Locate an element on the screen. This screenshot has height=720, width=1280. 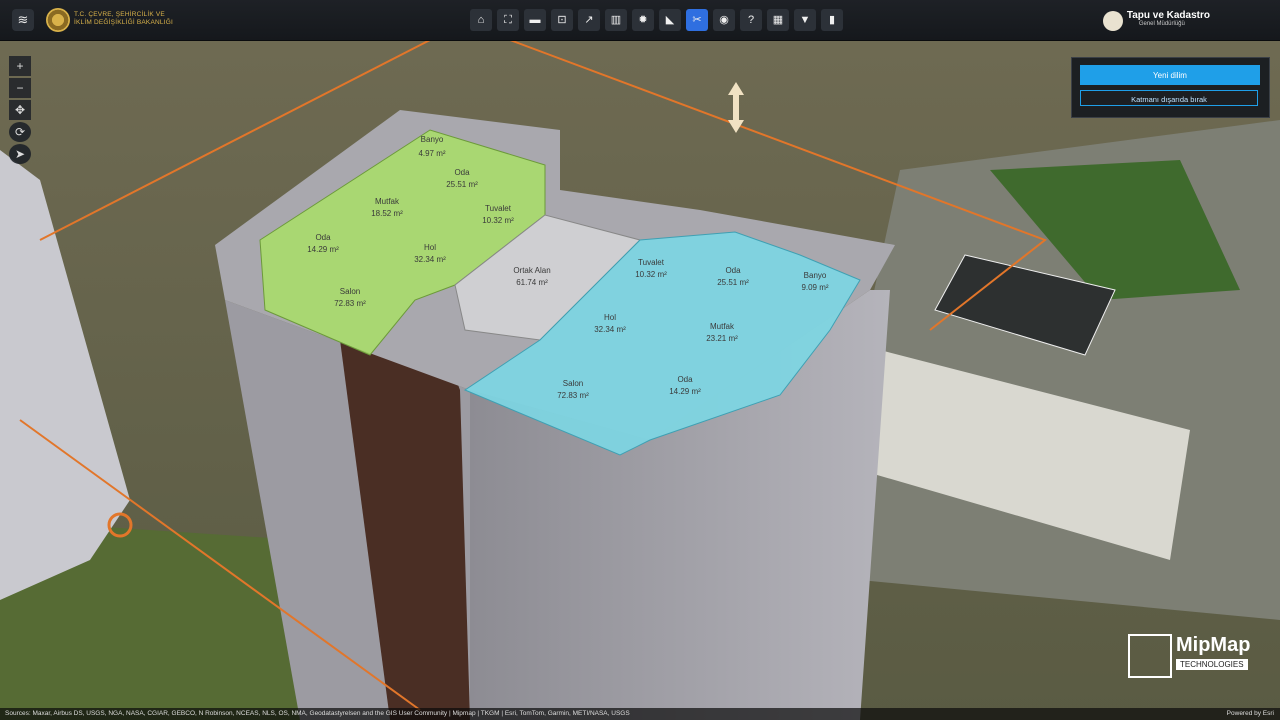
measure-icon: ▬ is located at coordinates (535, 20).